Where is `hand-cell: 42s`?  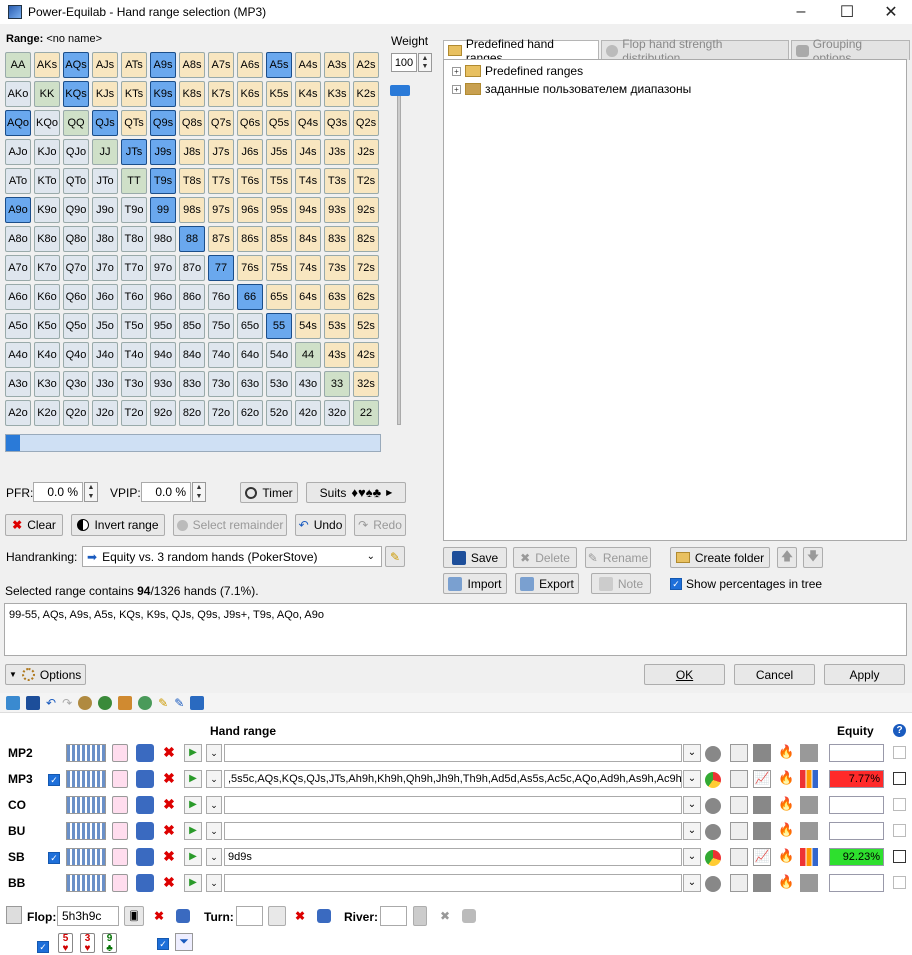 hand-cell: 42s is located at coordinates (366, 355).